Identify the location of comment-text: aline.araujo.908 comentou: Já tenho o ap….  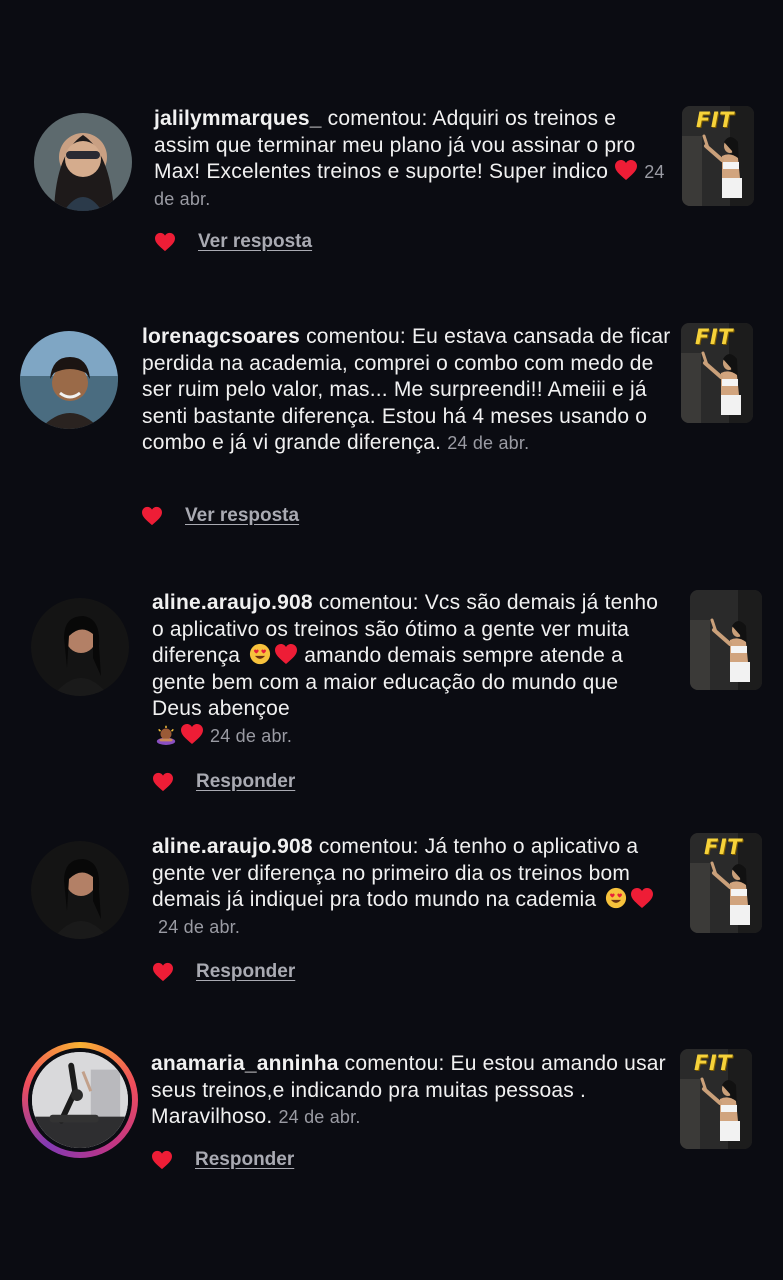
(412, 887).